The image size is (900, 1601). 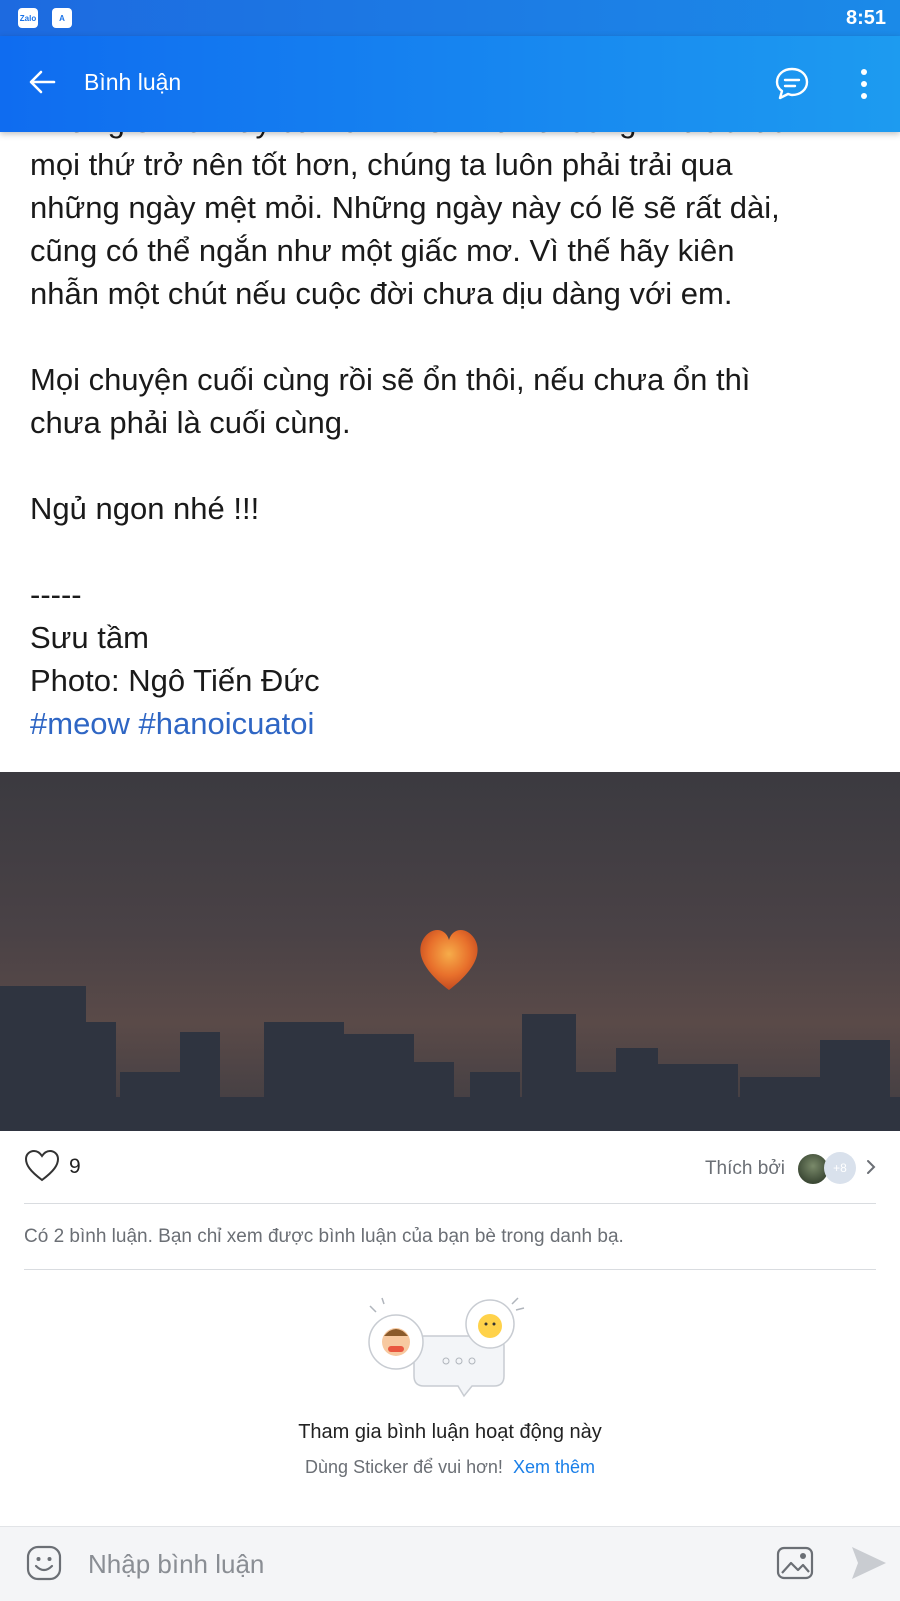 I want to click on status-time: 8:51, so click(x=865, y=18).